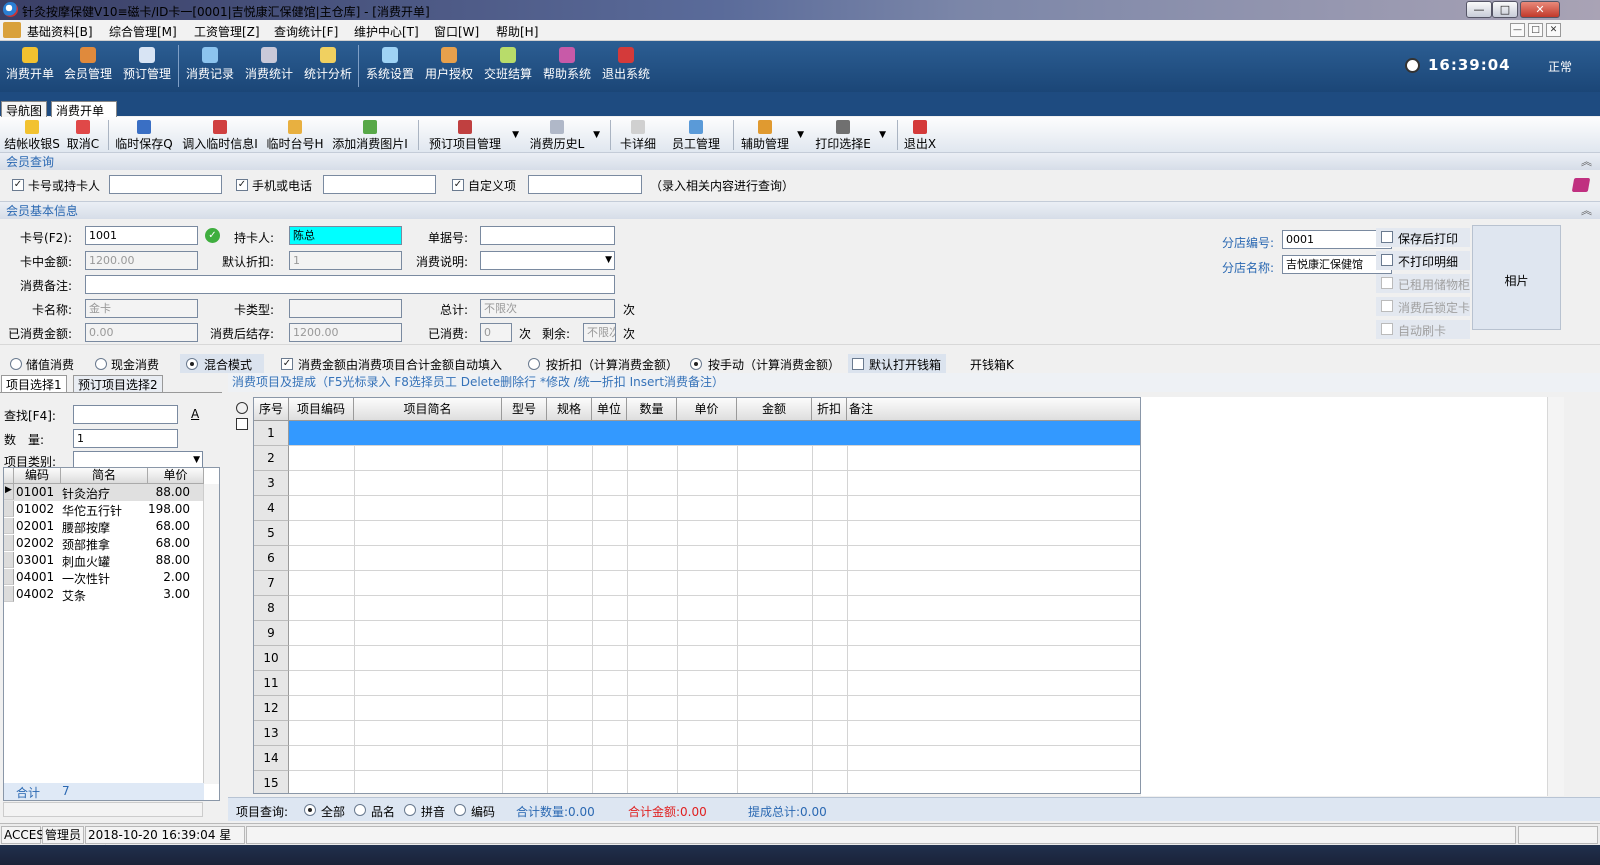 Image resolution: width=1600 pixels, height=865 pixels. What do you see at coordinates (210, 68) in the screenshot?
I see `toolbar-consume-records: 消费记录` at bounding box center [210, 68].